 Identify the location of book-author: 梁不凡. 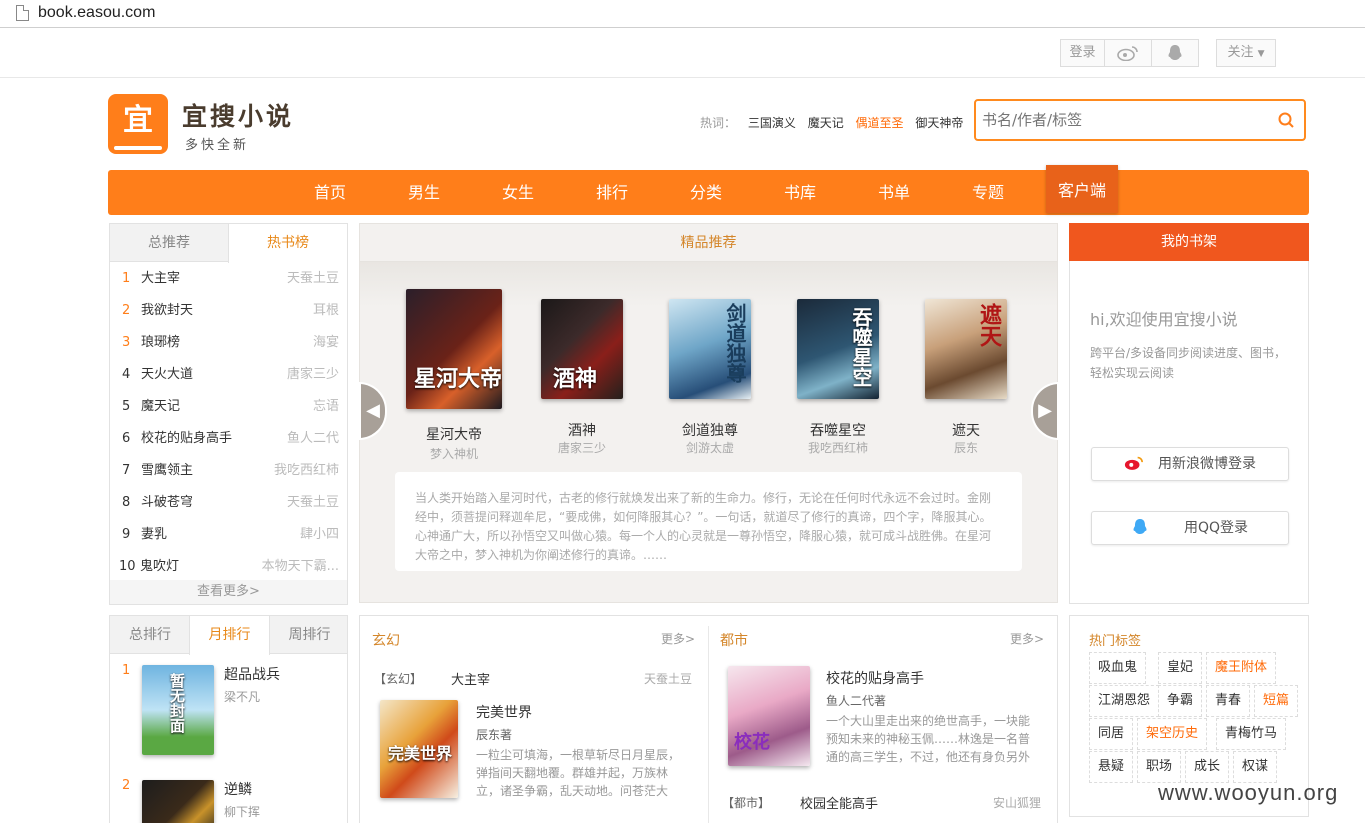
(242, 696).